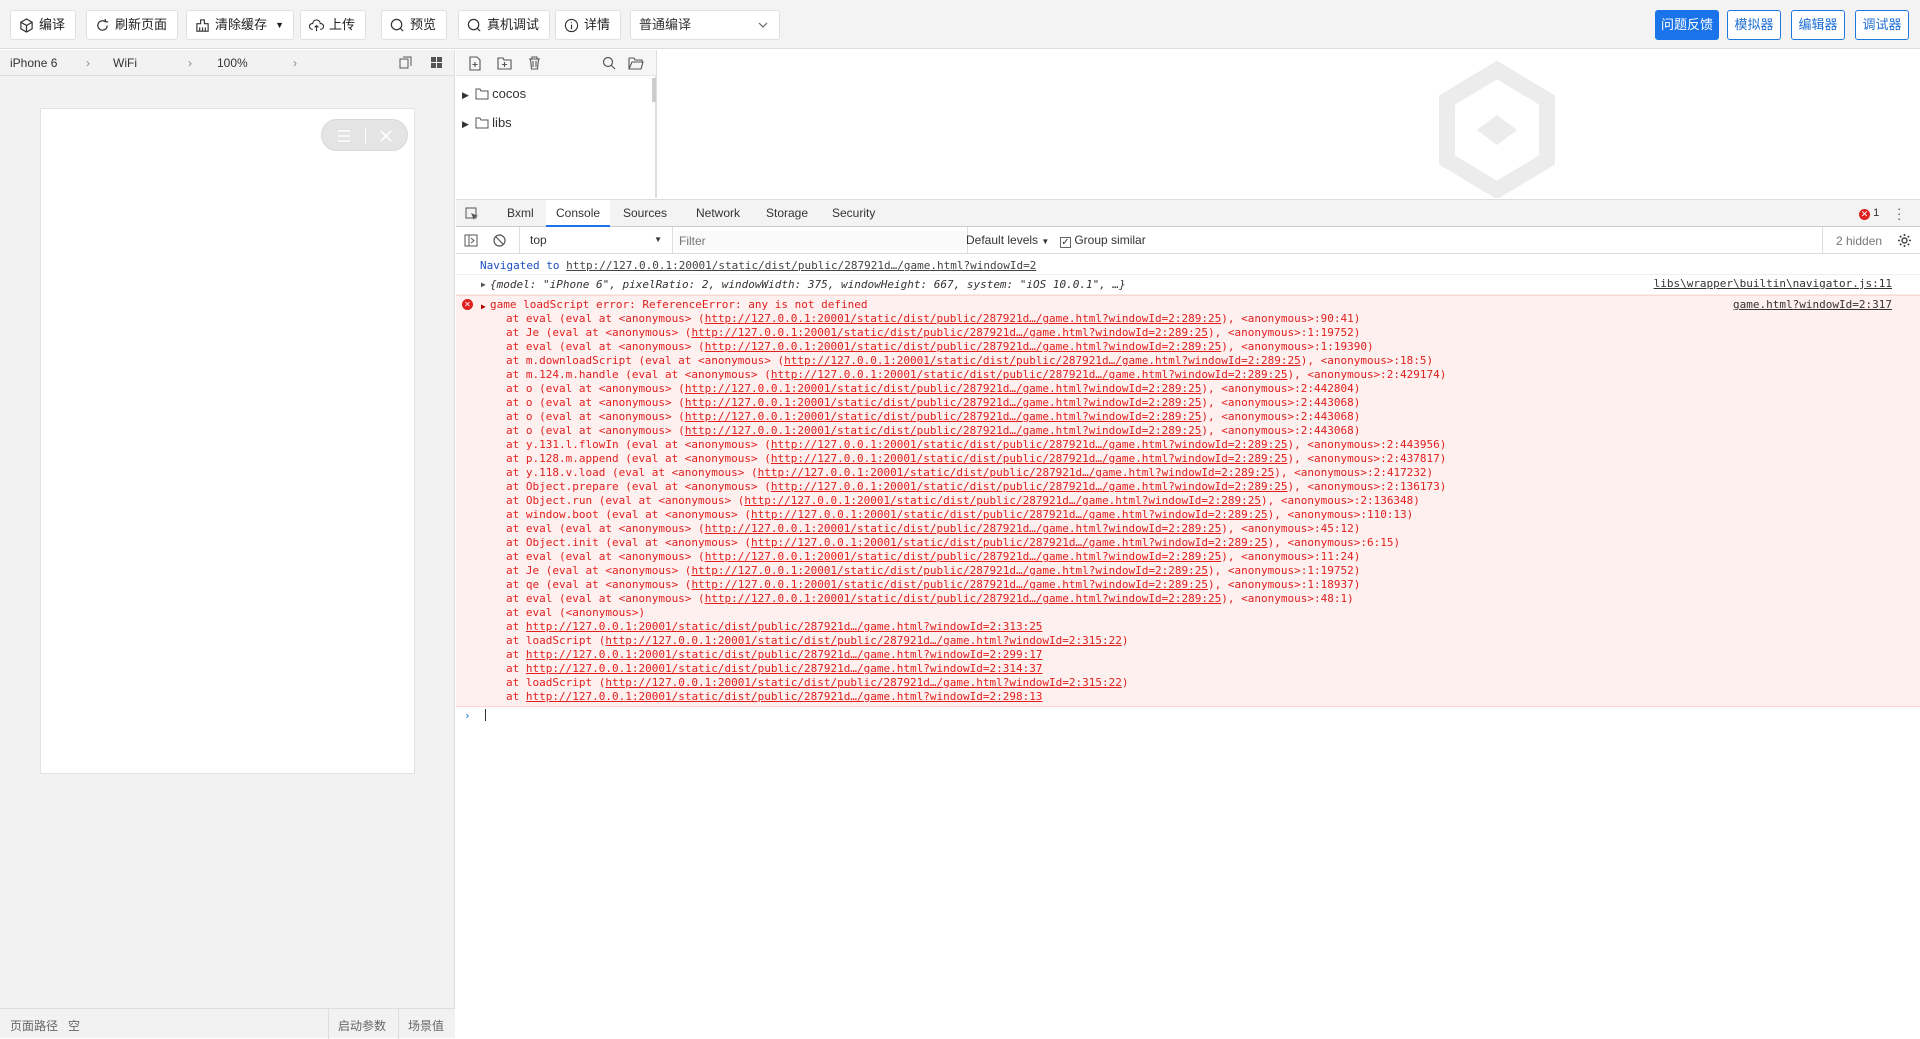  I want to click on console-prompt: ›, so click(1188, 717).